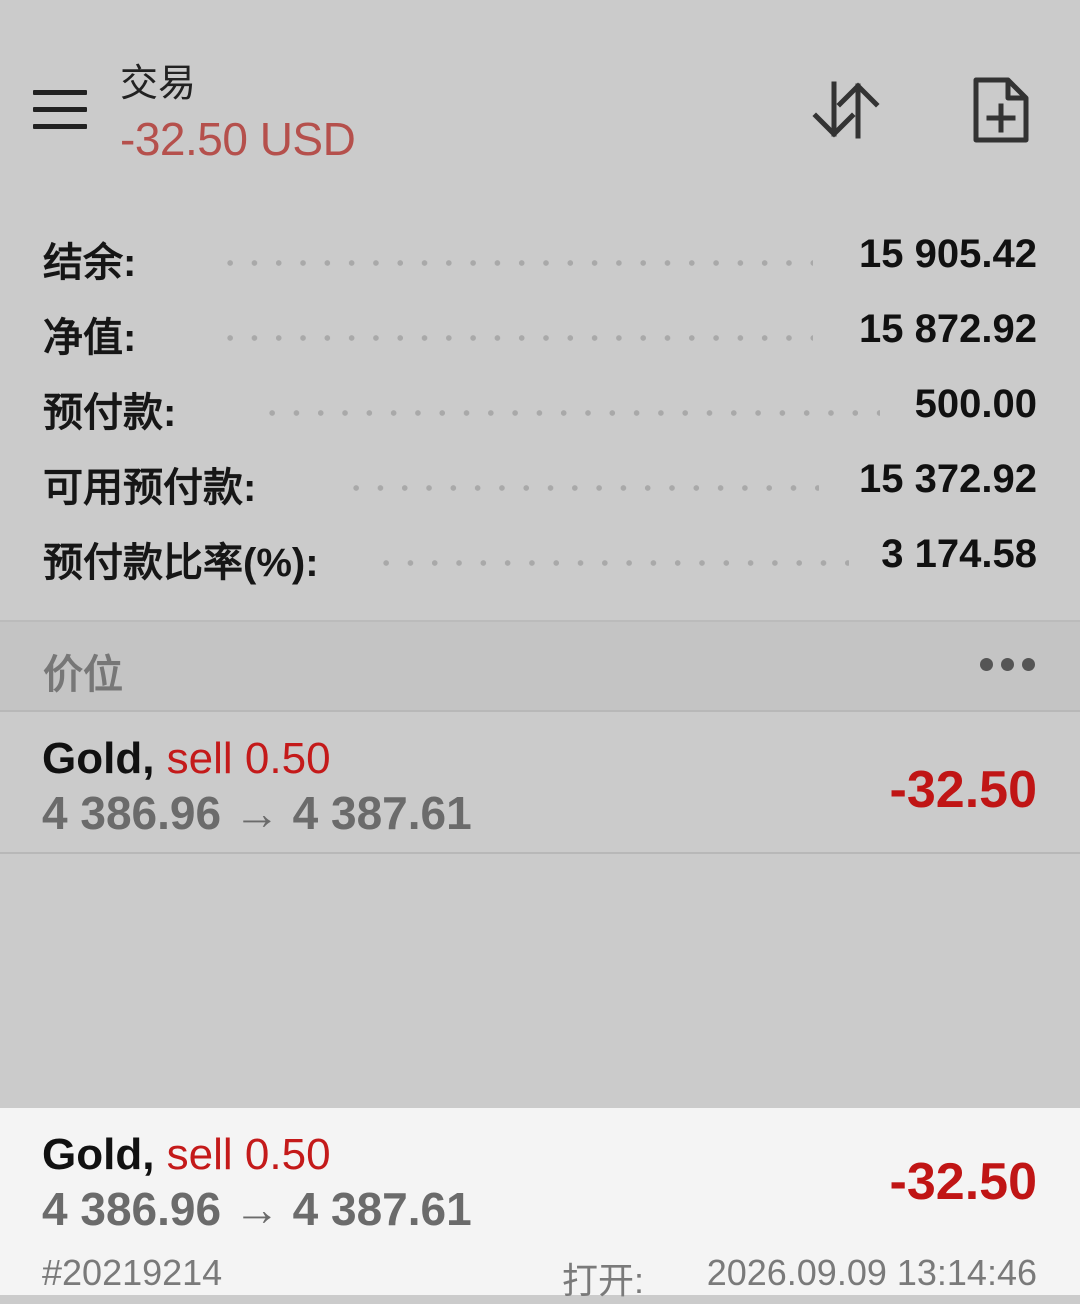 The height and width of the screenshot is (1304, 1080). What do you see at coordinates (948, 479) in the screenshot?
I see `summary-value: 15 372.92` at bounding box center [948, 479].